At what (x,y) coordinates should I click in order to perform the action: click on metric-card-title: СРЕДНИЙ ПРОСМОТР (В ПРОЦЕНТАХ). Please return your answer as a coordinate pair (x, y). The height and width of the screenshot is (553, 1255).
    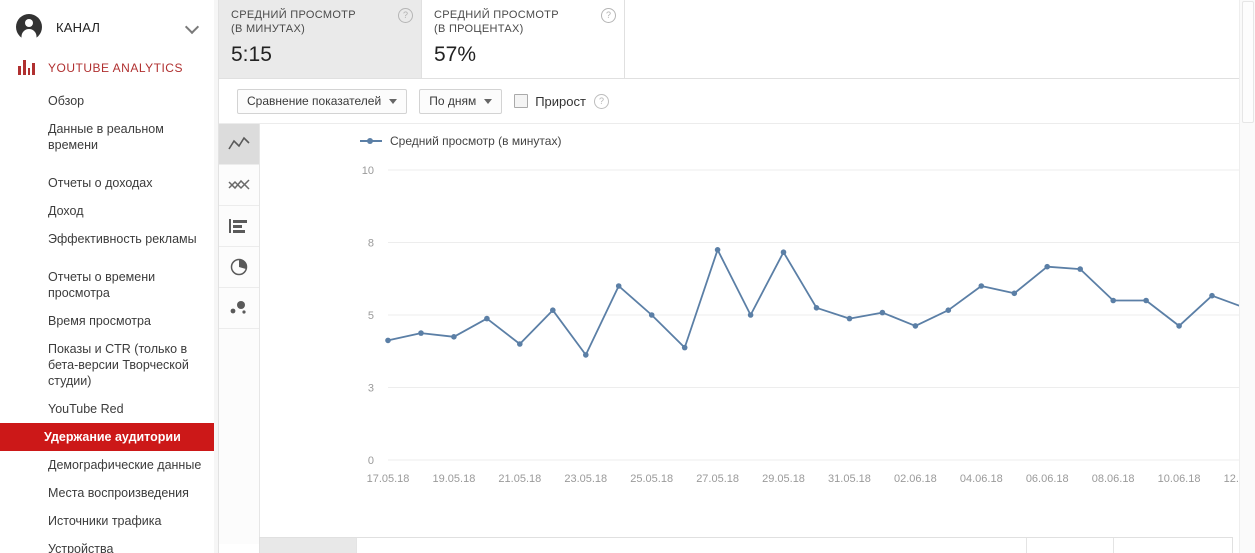
    Looking at the image, I should click on (524, 22).